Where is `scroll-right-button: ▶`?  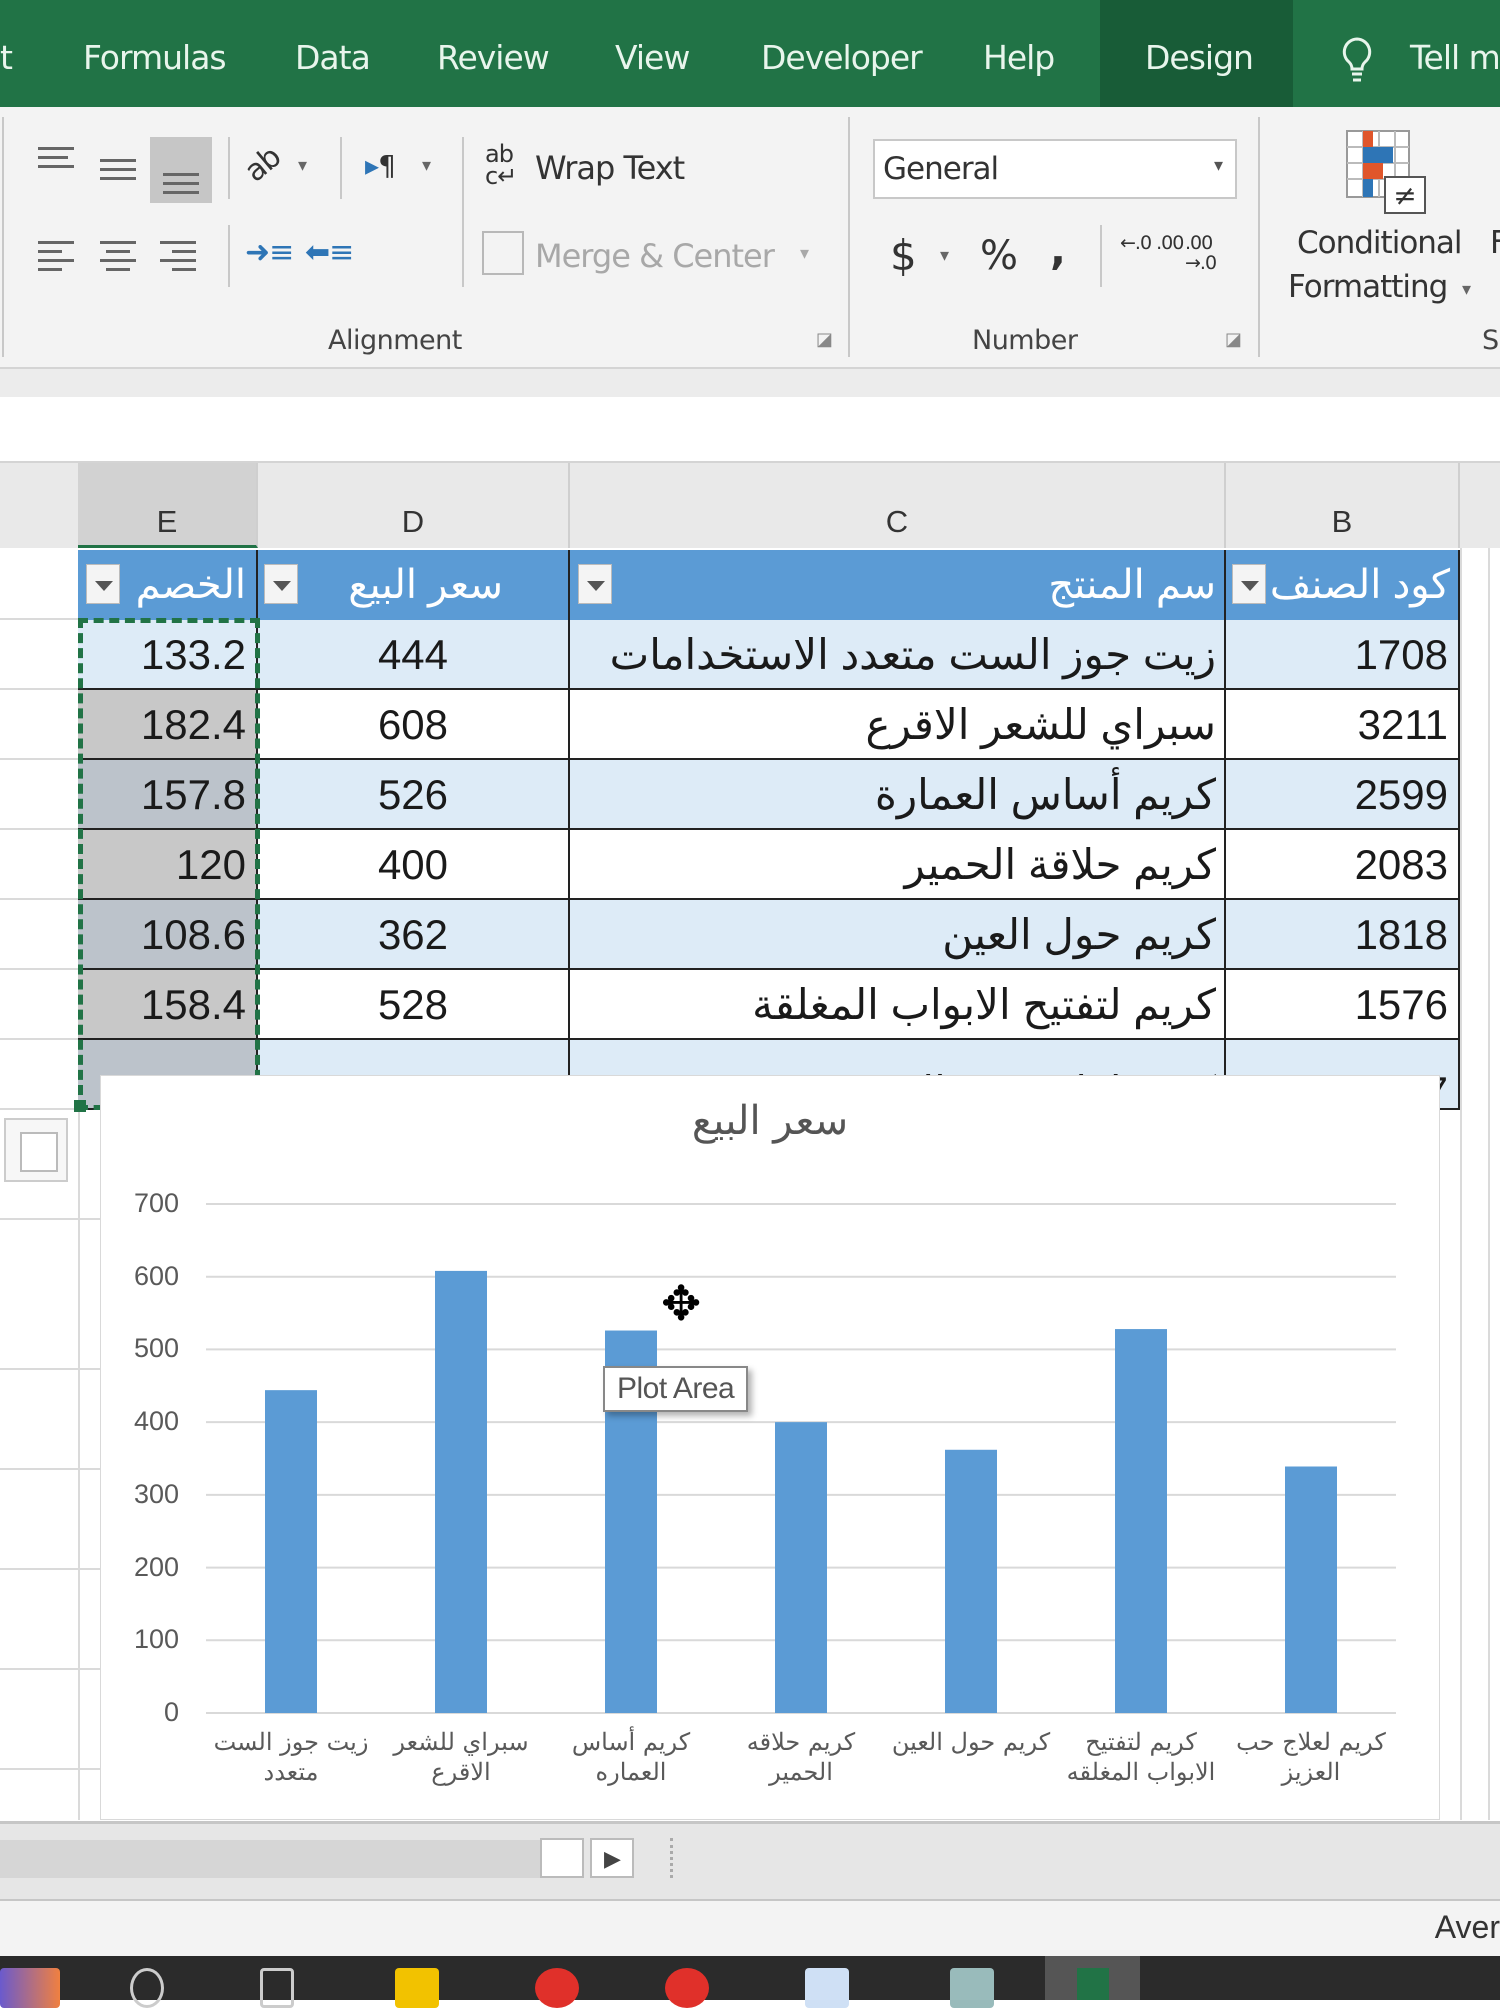 scroll-right-button: ▶ is located at coordinates (612, 1858).